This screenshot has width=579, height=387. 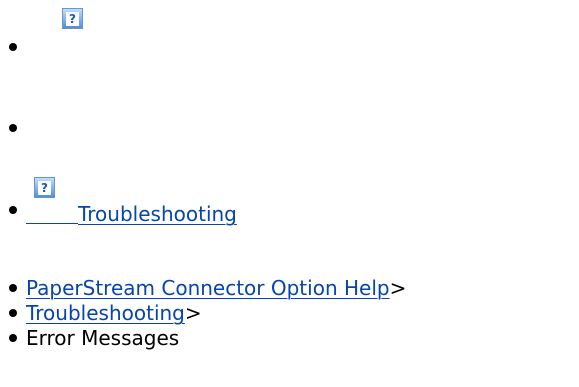 I want to click on breadcrumb-item-current: Error Messages, so click(x=102, y=338).